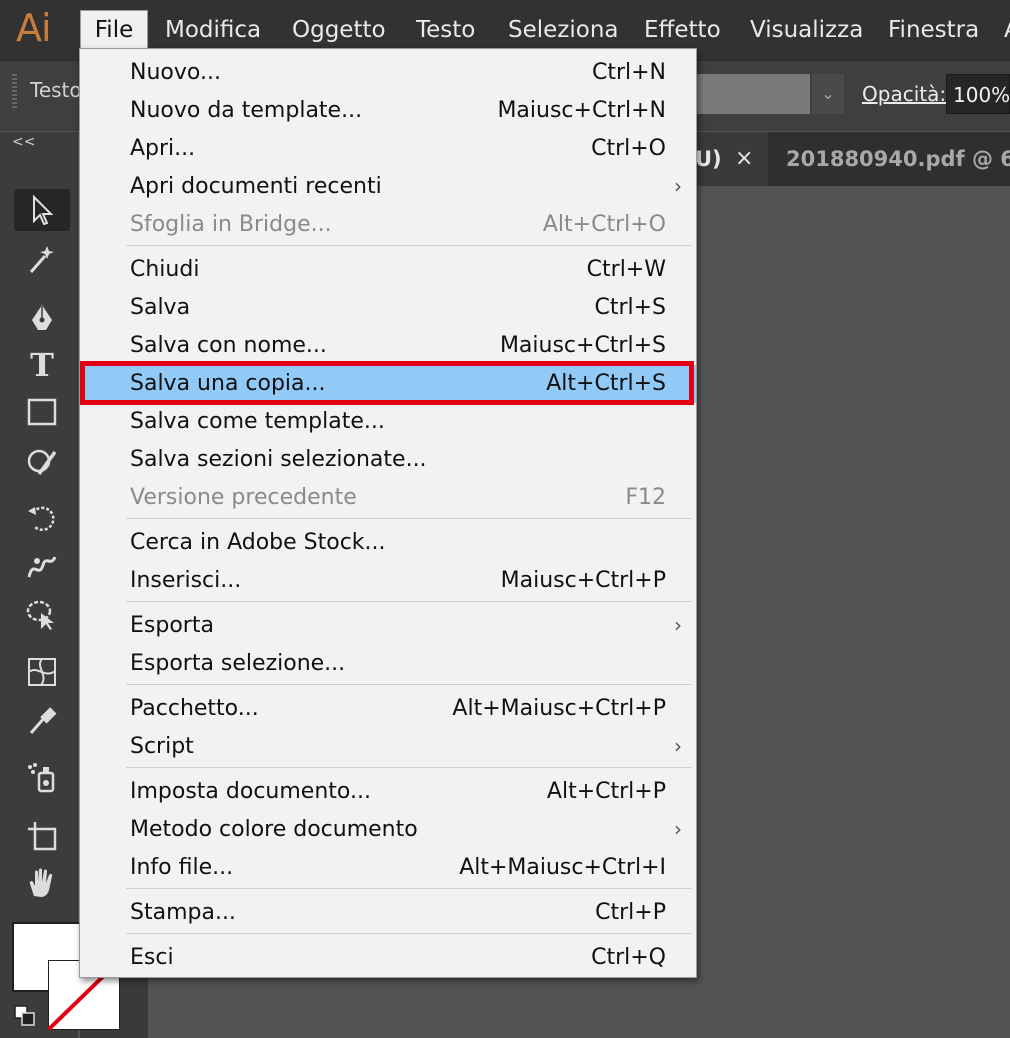  Describe the element at coordinates (42, 566) in the screenshot. I see `warp-tool-icon` at that location.